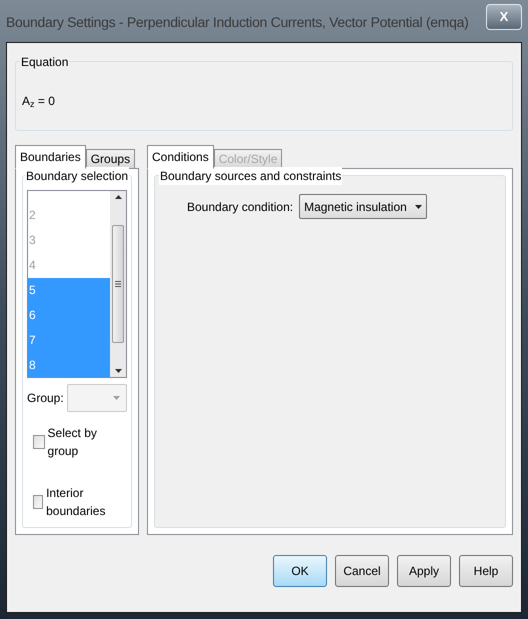 The height and width of the screenshot is (619, 528). I want to click on dialog-button: Cancel, so click(362, 571).